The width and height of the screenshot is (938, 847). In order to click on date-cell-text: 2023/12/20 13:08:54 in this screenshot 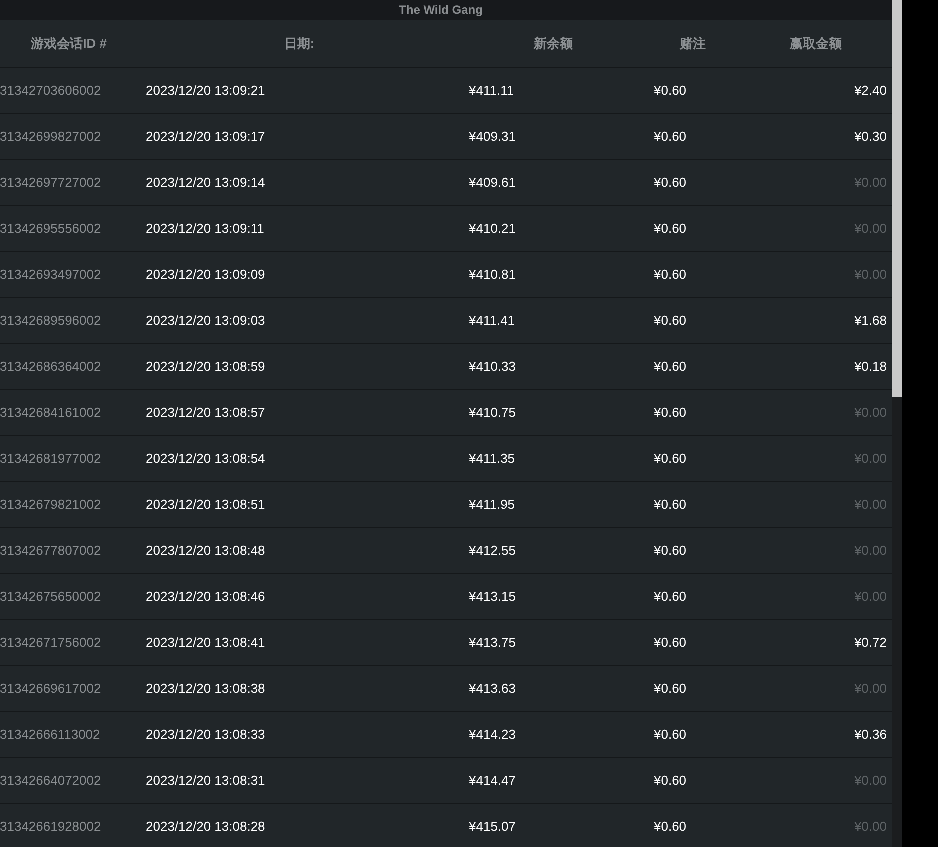, I will do `click(205, 458)`.